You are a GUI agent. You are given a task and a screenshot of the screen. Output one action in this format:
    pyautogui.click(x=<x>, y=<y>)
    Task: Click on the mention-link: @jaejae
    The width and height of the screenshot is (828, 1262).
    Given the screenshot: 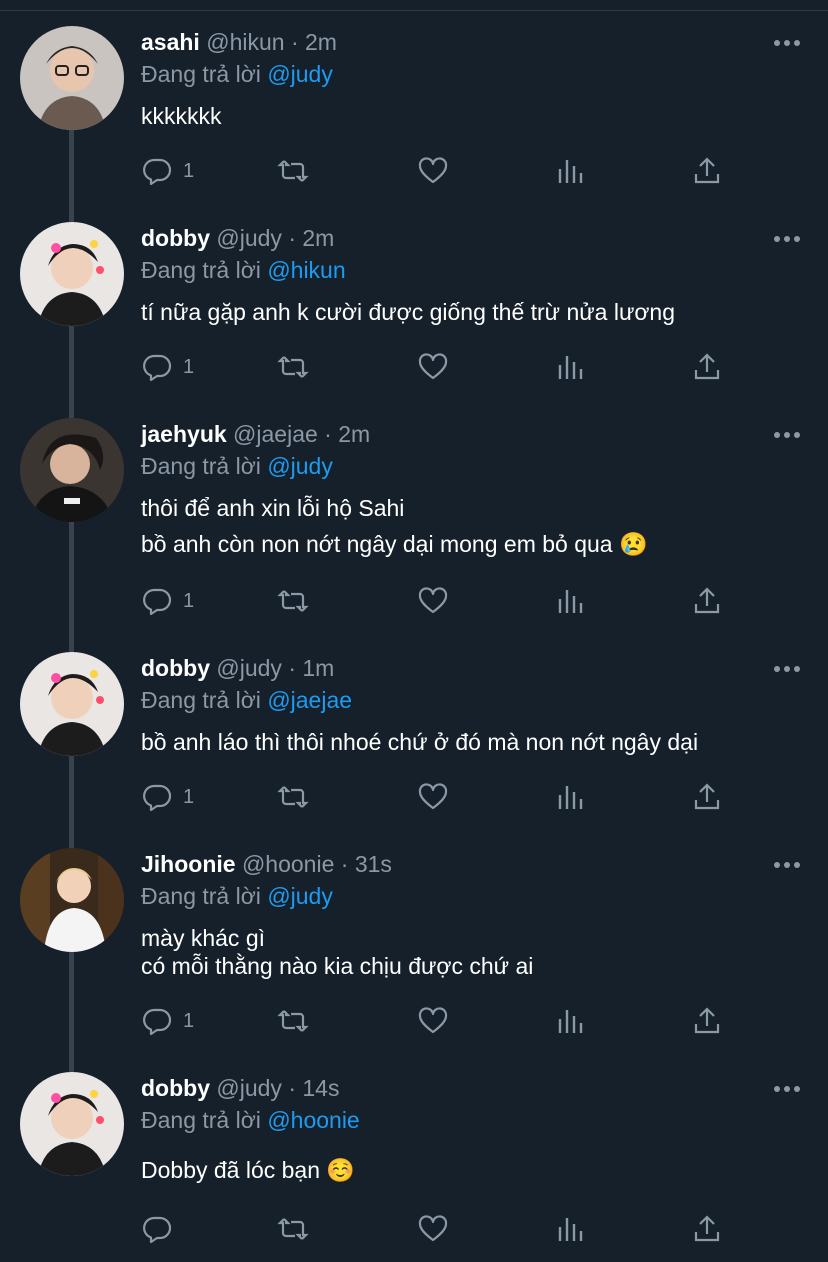 What is the action you would take?
    pyautogui.click(x=309, y=700)
    